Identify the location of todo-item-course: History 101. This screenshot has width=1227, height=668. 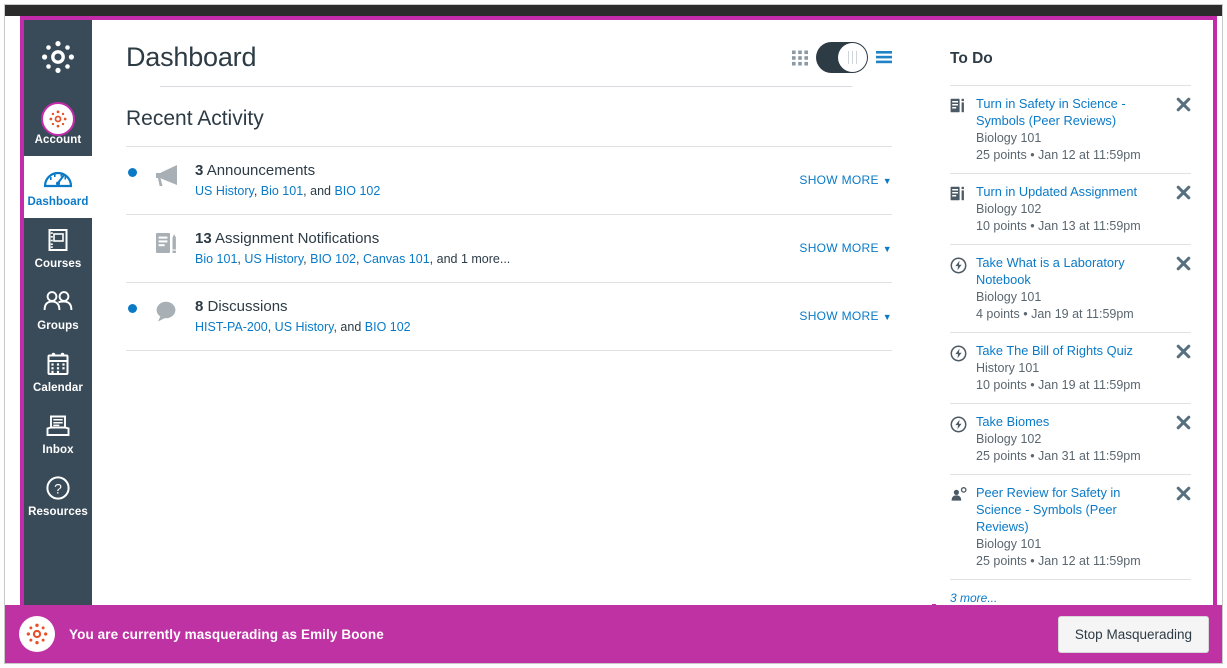
(1008, 368).